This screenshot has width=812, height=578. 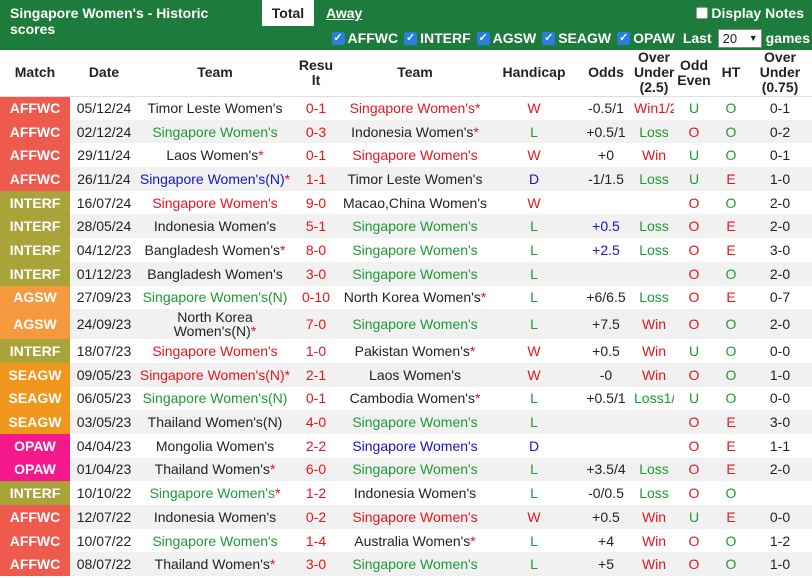 I want to click on match-score: 7-0, so click(x=316, y=324).